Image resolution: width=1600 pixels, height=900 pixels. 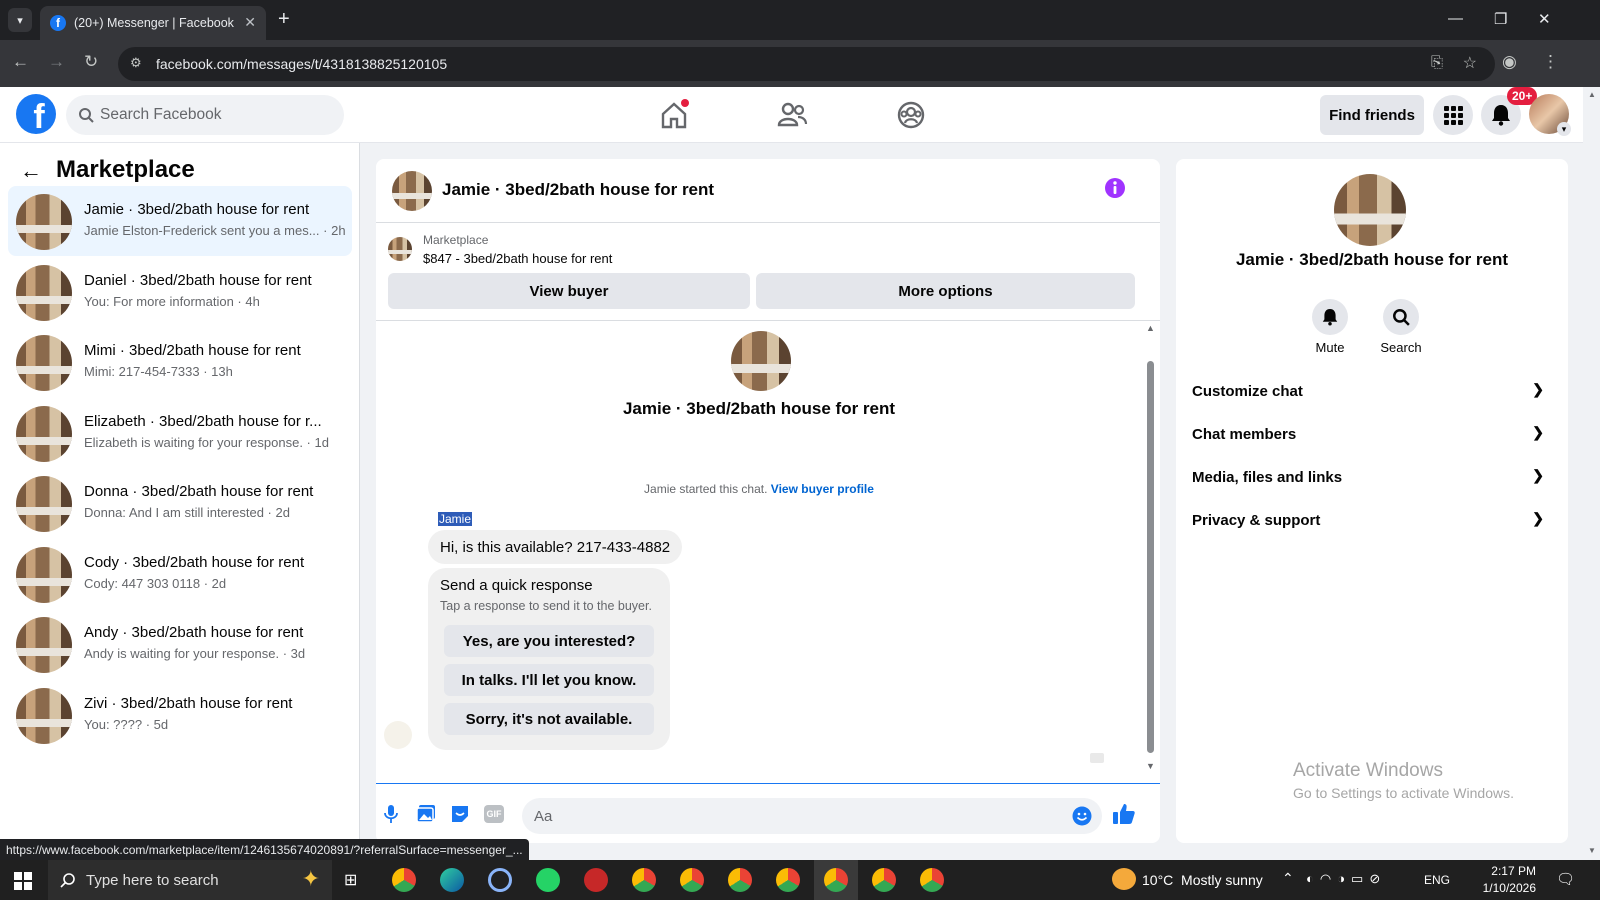 What do you see at coordinates (1500, 19) in the screenshot?
I see `restore-window-button: ❐` at bounding box center [1500, 19].